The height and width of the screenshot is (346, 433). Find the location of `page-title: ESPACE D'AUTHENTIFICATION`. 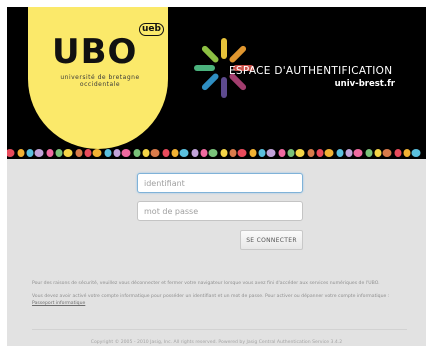

page-title: ESPACE D'AUTHENTIFICATION is located at coordinates (311, 71).